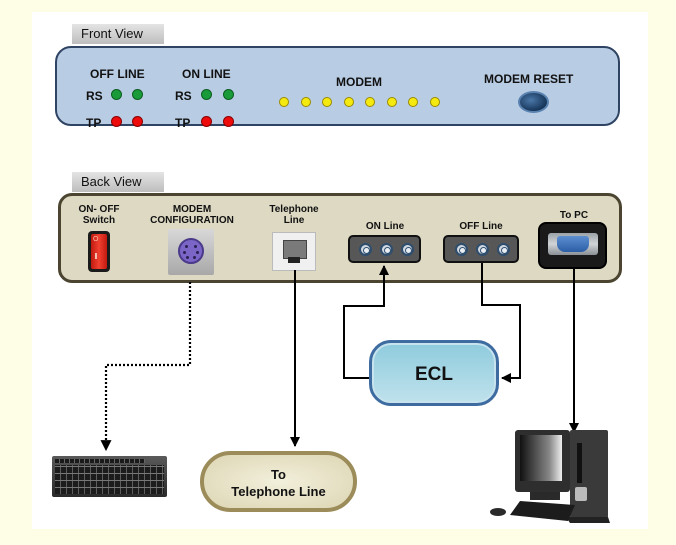 The image size is (676, 545). I want to click on ecl-label: ECL, so click(434, 374).